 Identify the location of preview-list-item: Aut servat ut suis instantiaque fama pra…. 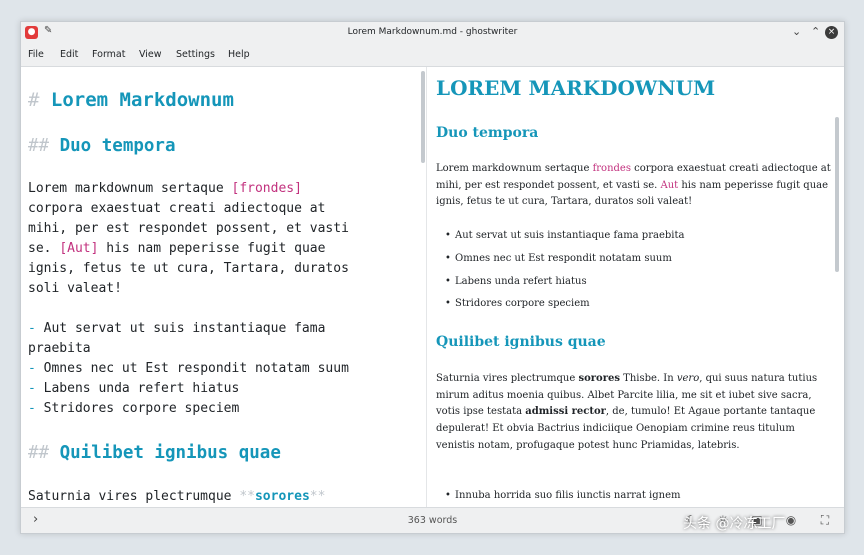
(564, 235).